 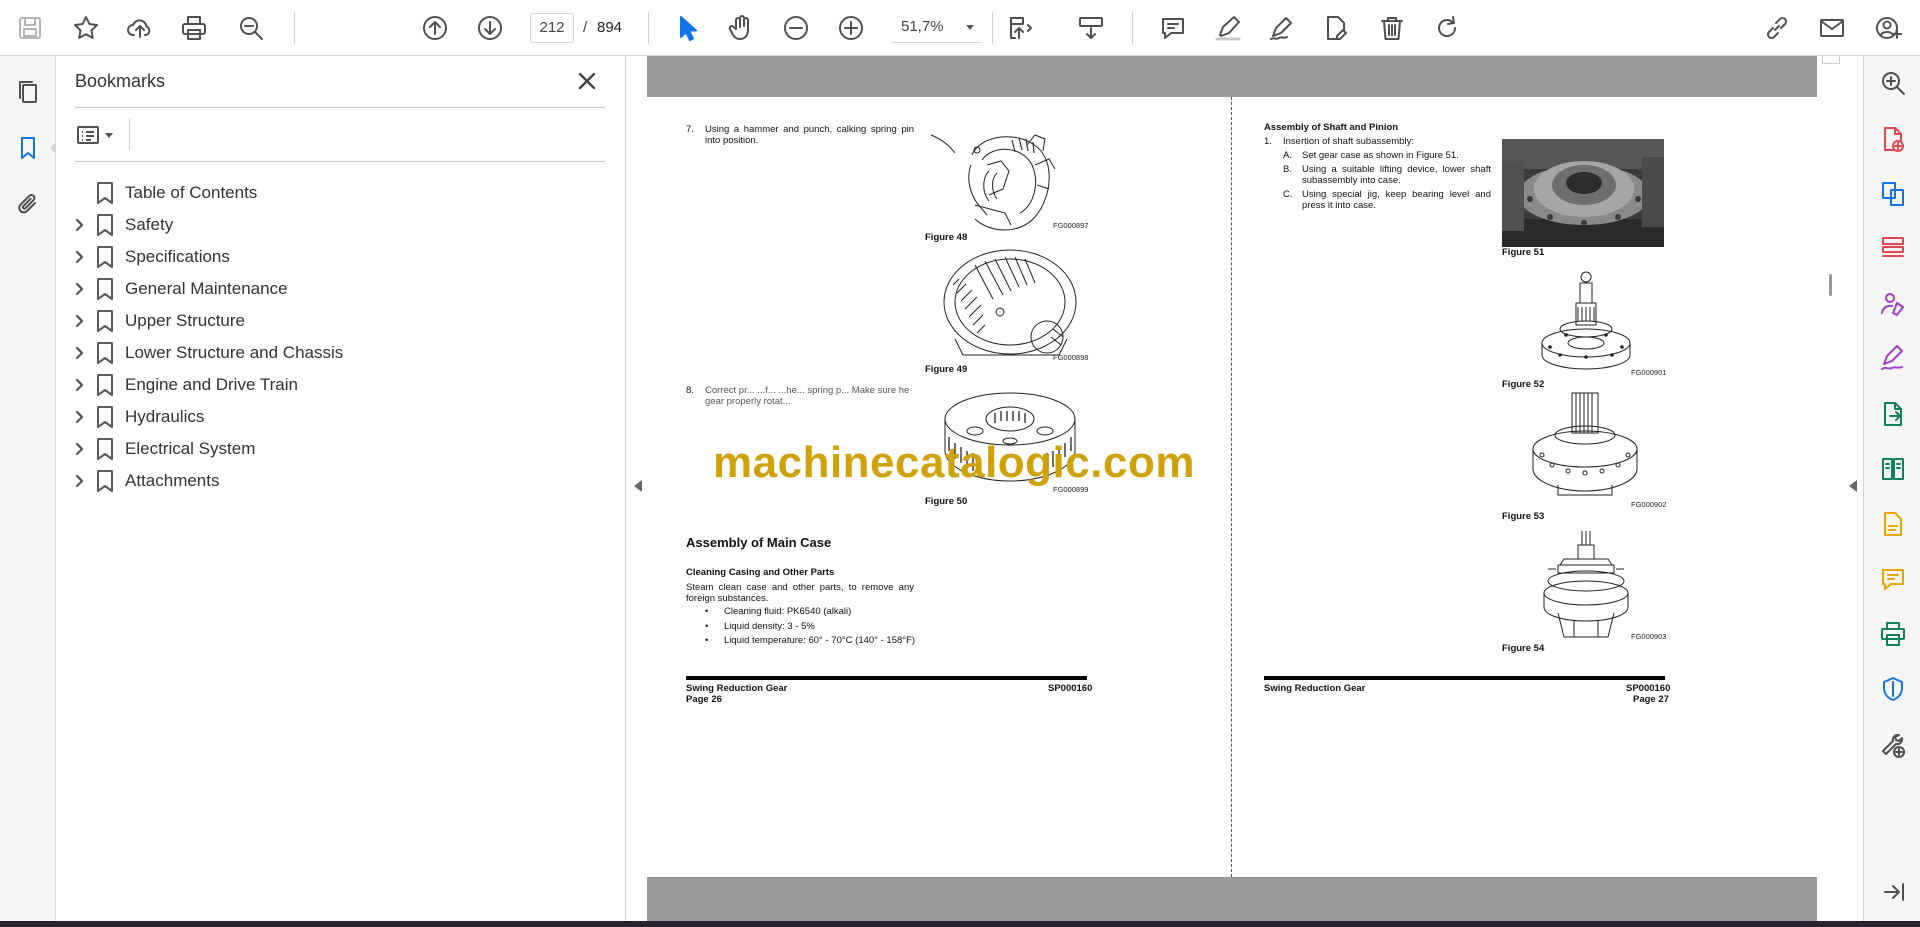 I want to click on sign-icon, so click(x=1282, y=28).